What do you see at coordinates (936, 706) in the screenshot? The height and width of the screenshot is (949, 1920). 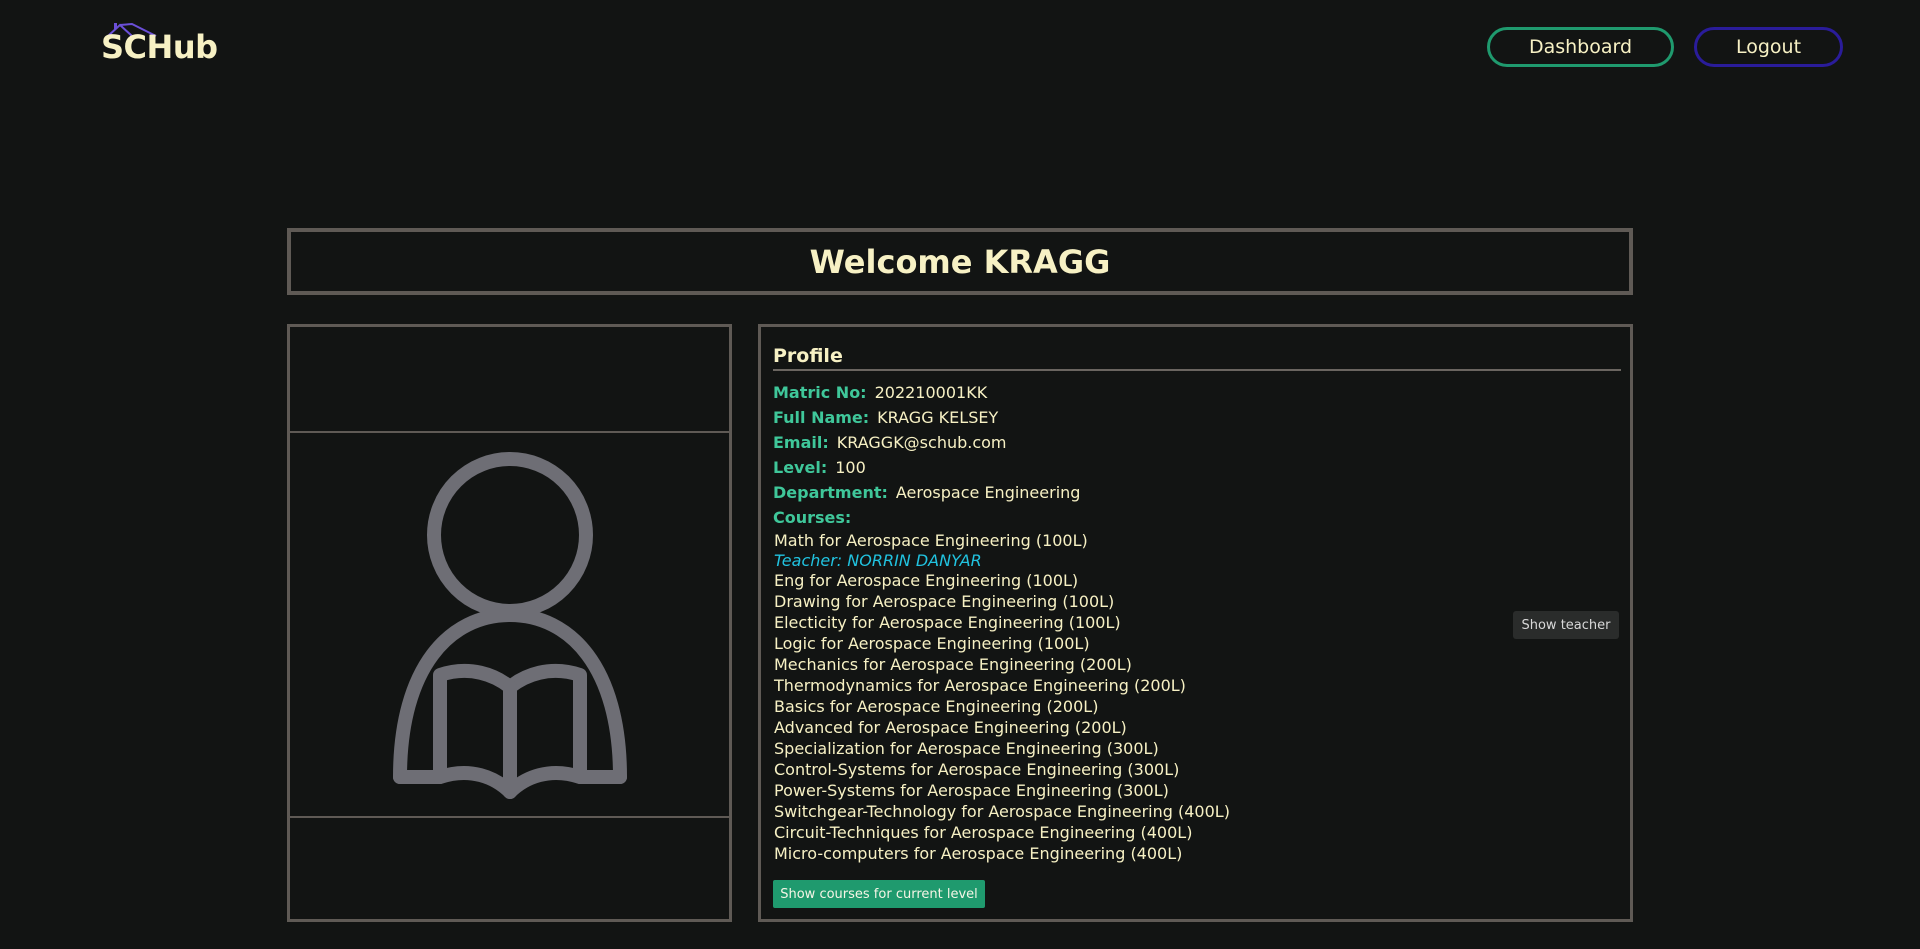 I see `course-item: Basics for Aerospace Engineering (200L)` at bounding box center [936, 706].